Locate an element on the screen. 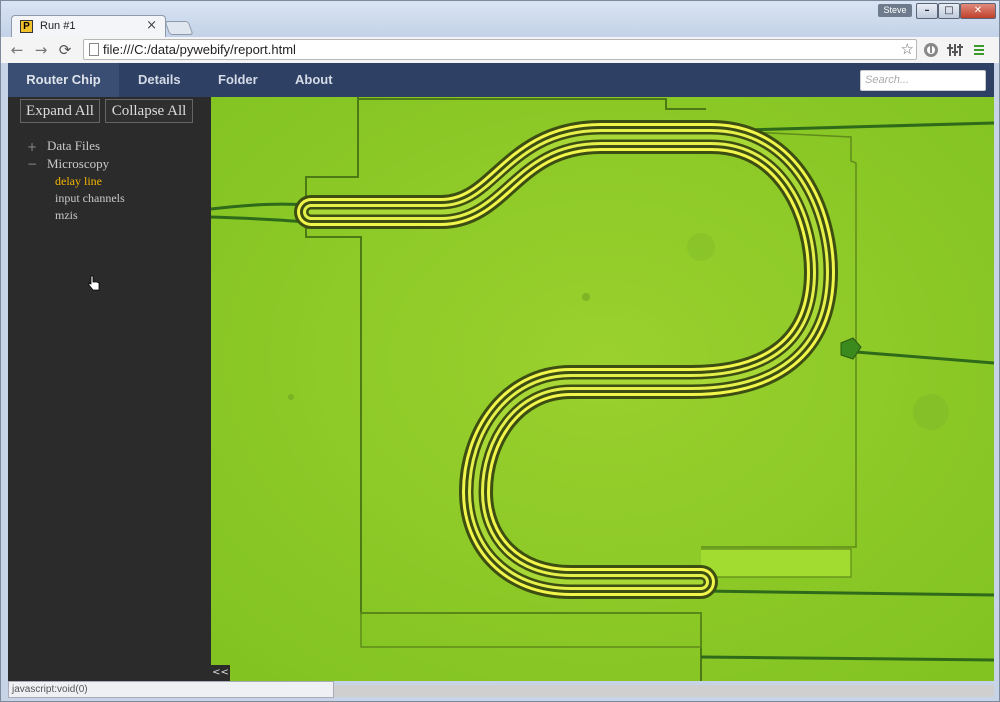 The image size is (1000, 702). collapse-toggle-icon: − is located at coordinates (32, 164).